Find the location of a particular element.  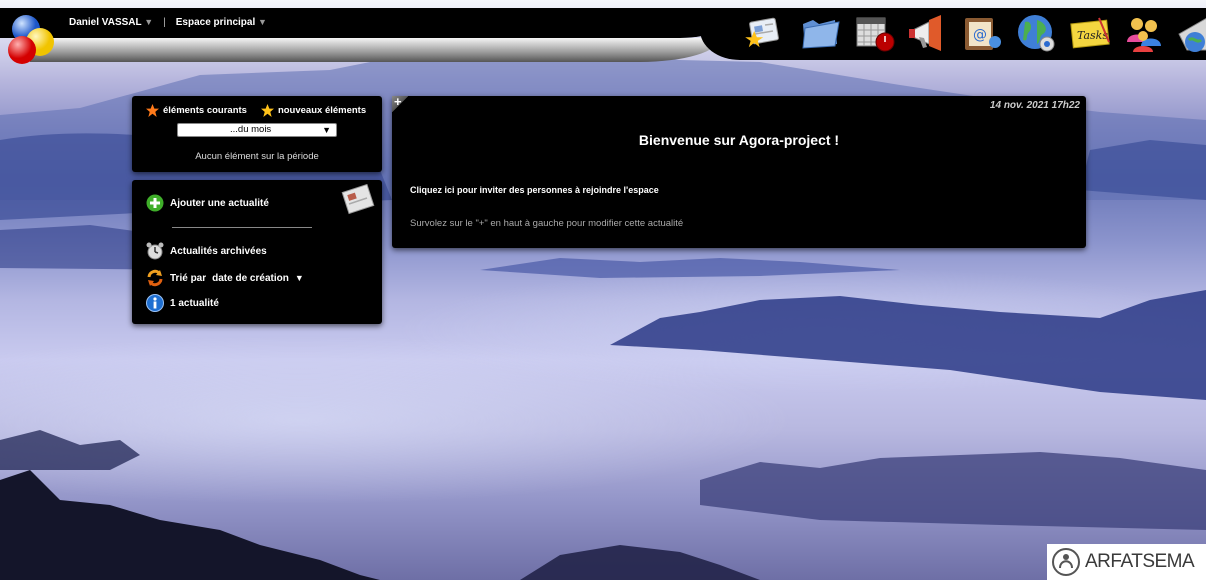

app-icons-bar: @ Tasks is located at coordinates (975, 33).